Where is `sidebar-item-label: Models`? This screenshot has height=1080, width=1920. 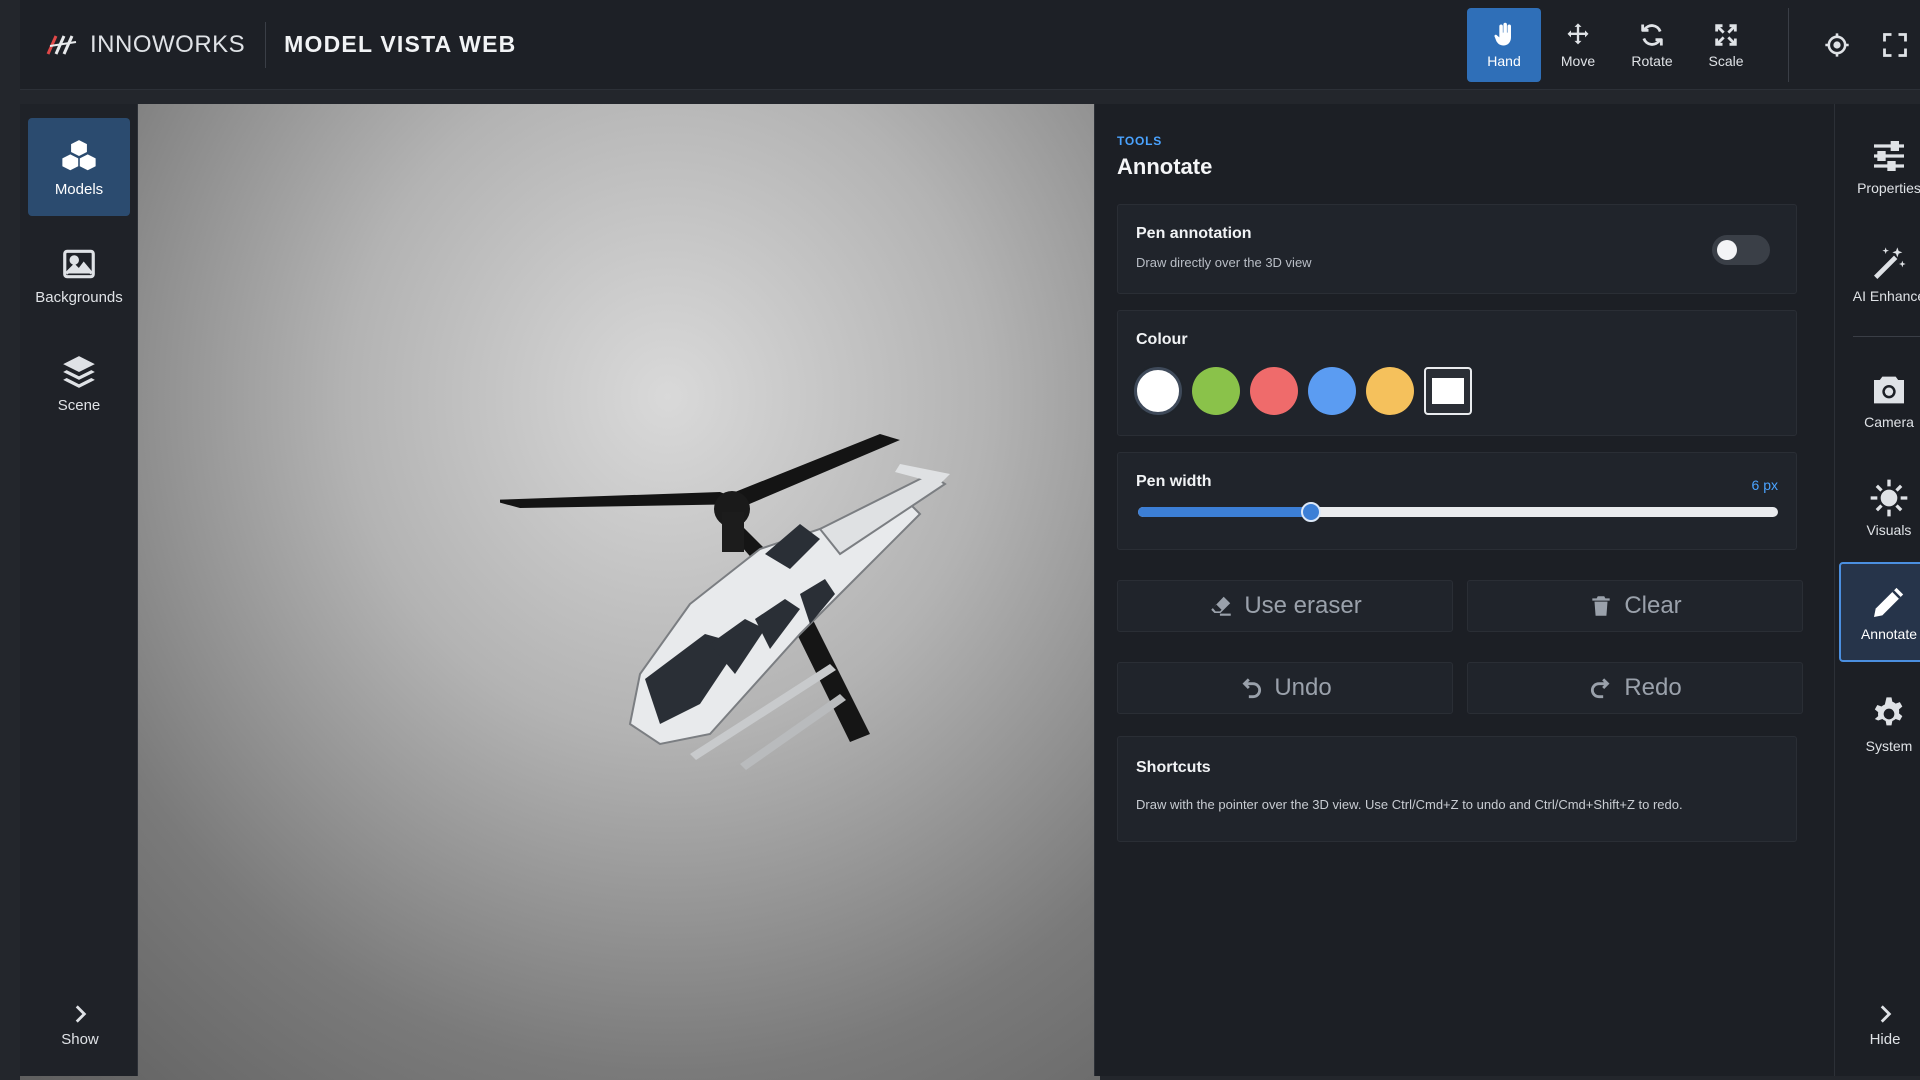
sidebar-item-label: Models is located at coordinates (79, 189).